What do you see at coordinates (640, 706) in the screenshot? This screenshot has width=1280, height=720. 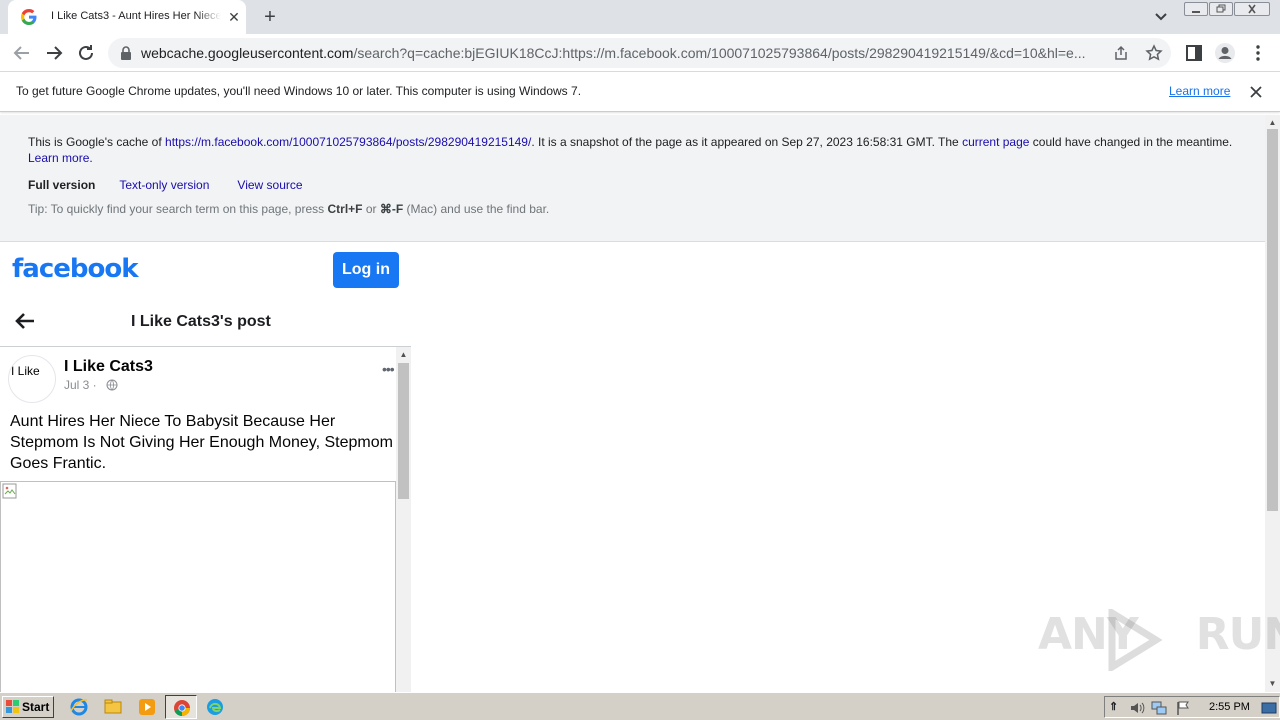 I see `windows-taskbar: Start ⇑ 2:55 PM` at bounding box center [640, 706].